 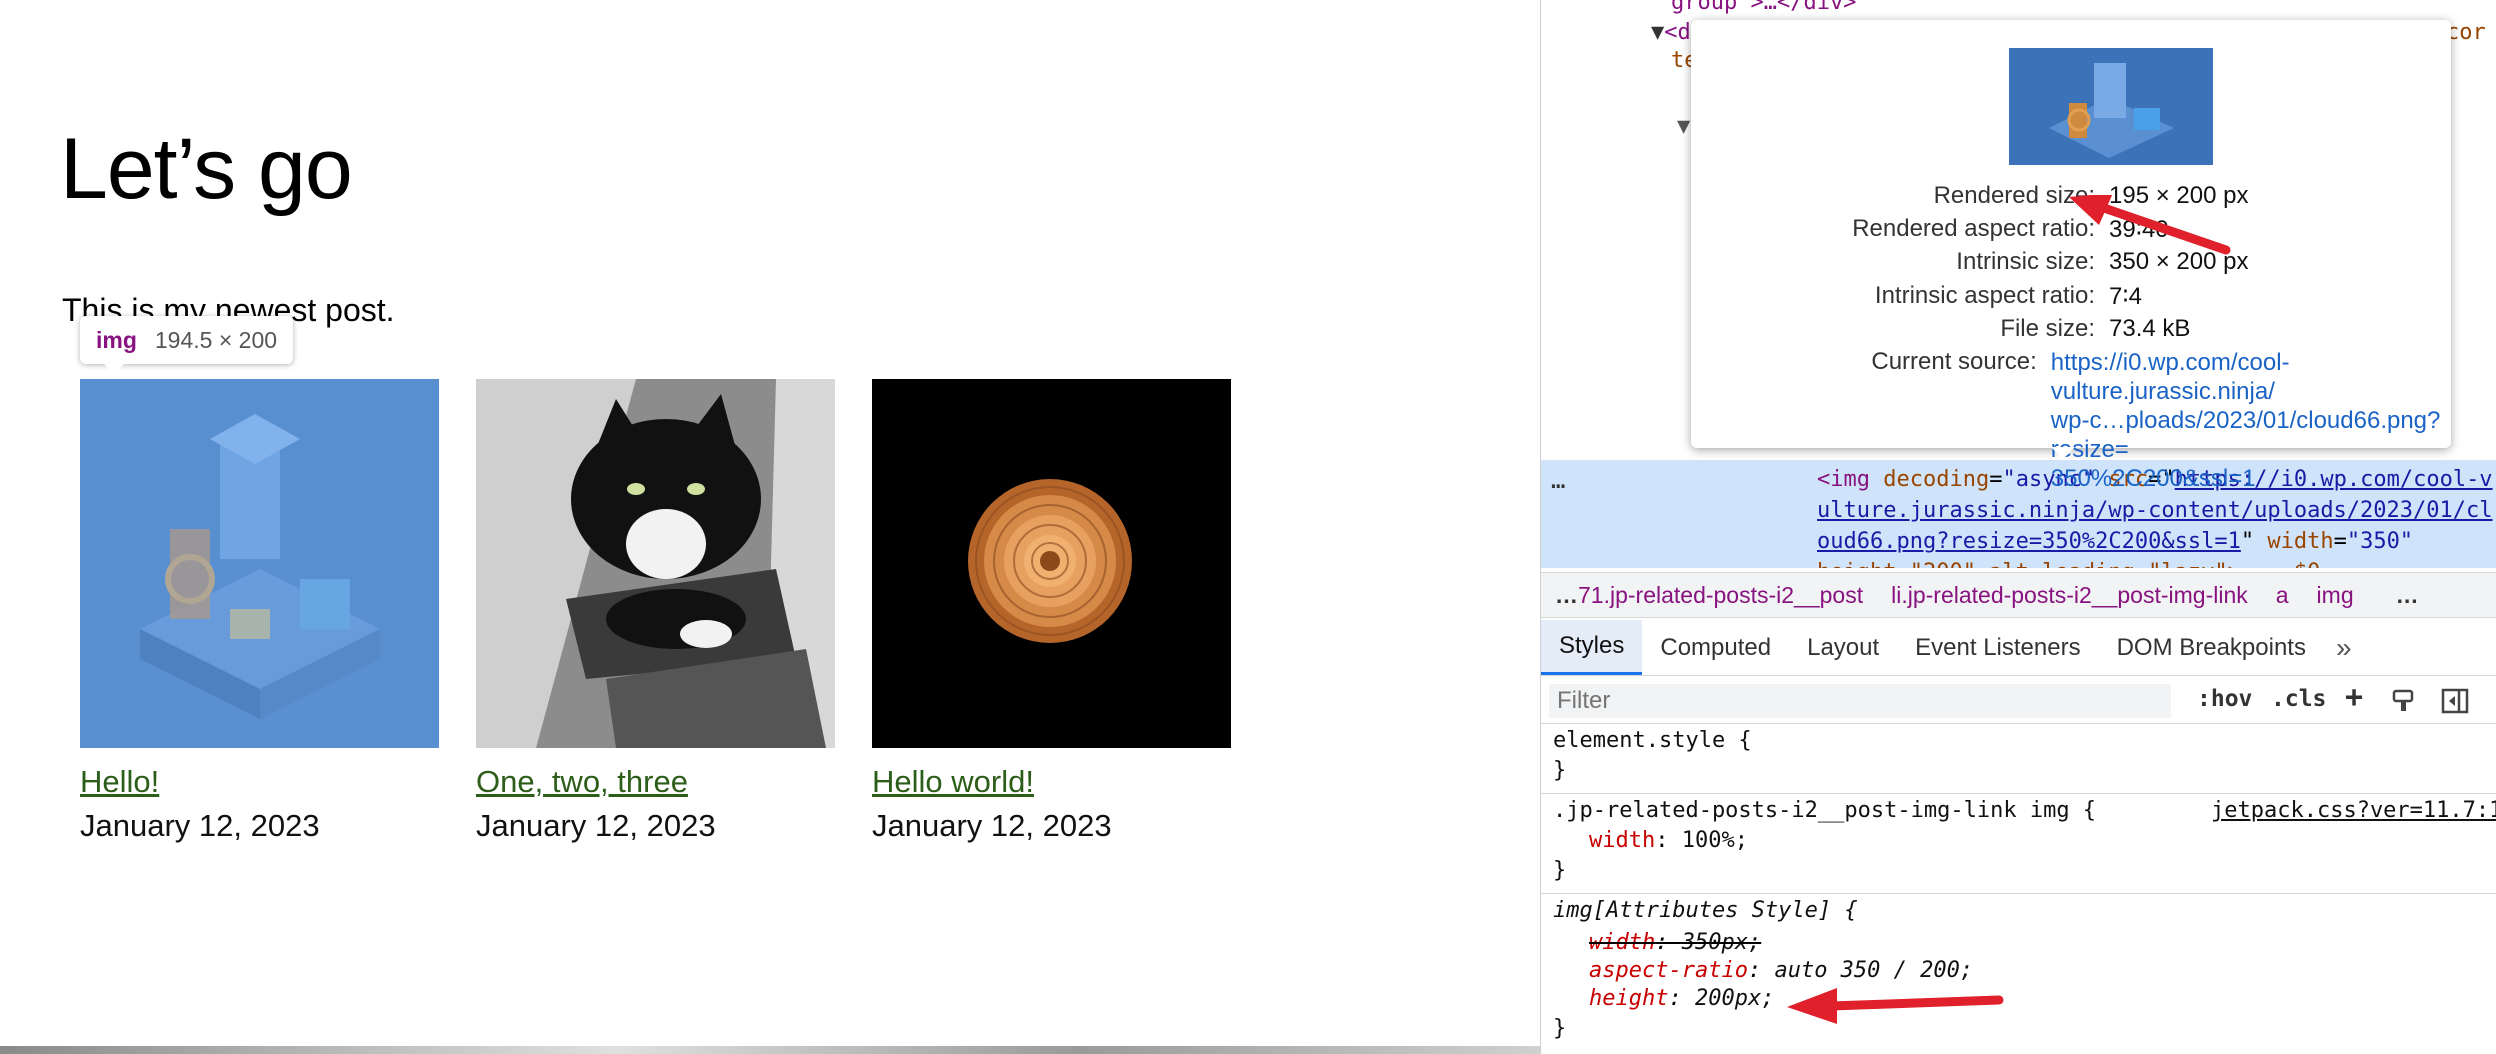 I want to click on tab-styles: Styles, so click(x=1592, y=647).